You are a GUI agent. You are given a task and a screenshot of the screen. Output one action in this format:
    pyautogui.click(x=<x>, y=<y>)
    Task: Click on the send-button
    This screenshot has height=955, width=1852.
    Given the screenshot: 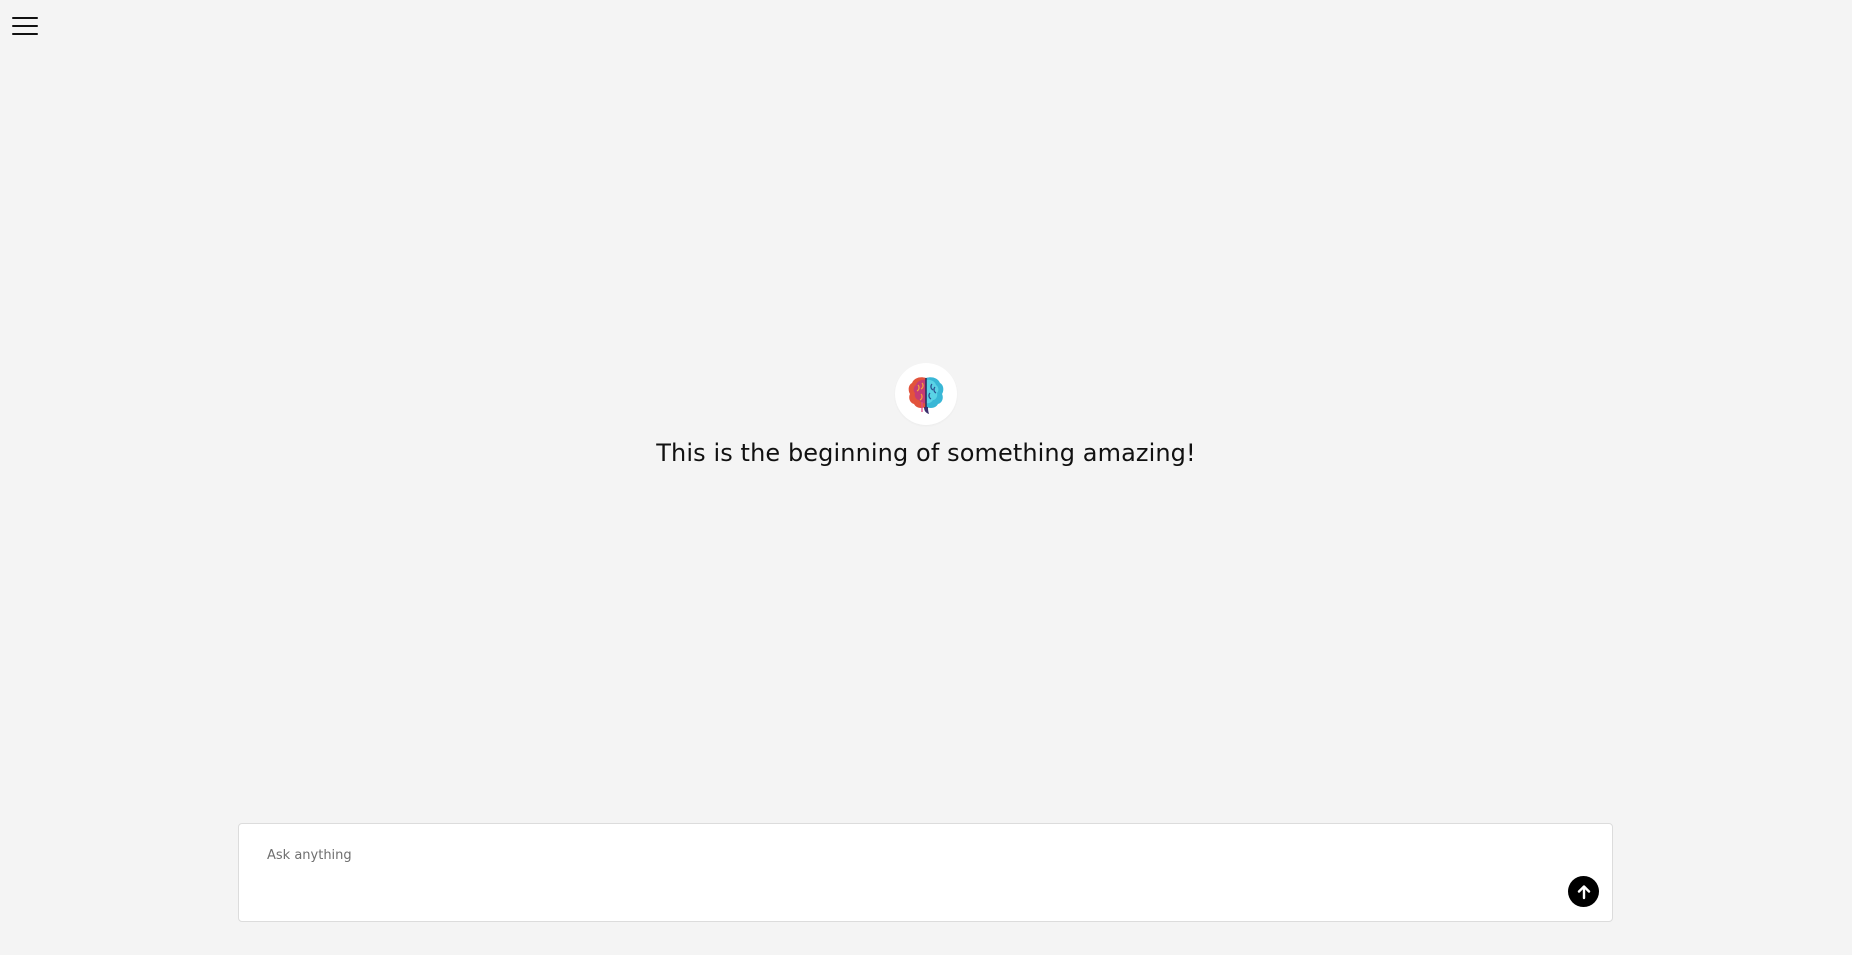 What is the action you would take?
    pyautogui.click(x=1583, y=891)
    